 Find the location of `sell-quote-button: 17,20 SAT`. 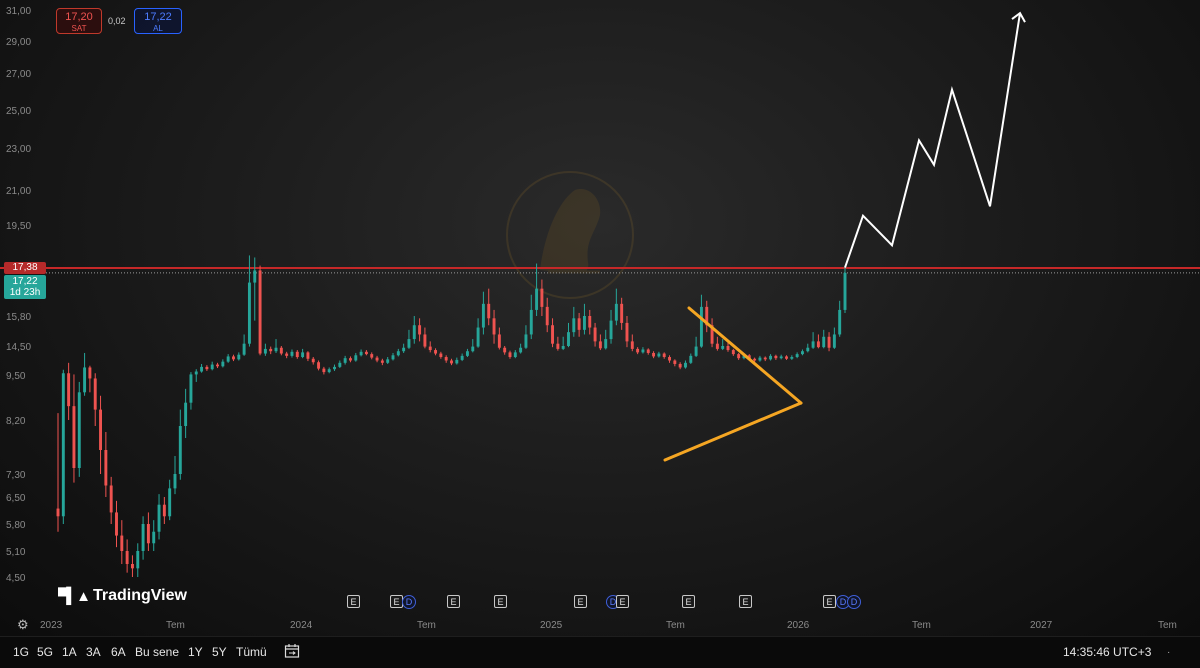

sell-quote-button: 17,20 SAT is located at coordinates (79, 21).